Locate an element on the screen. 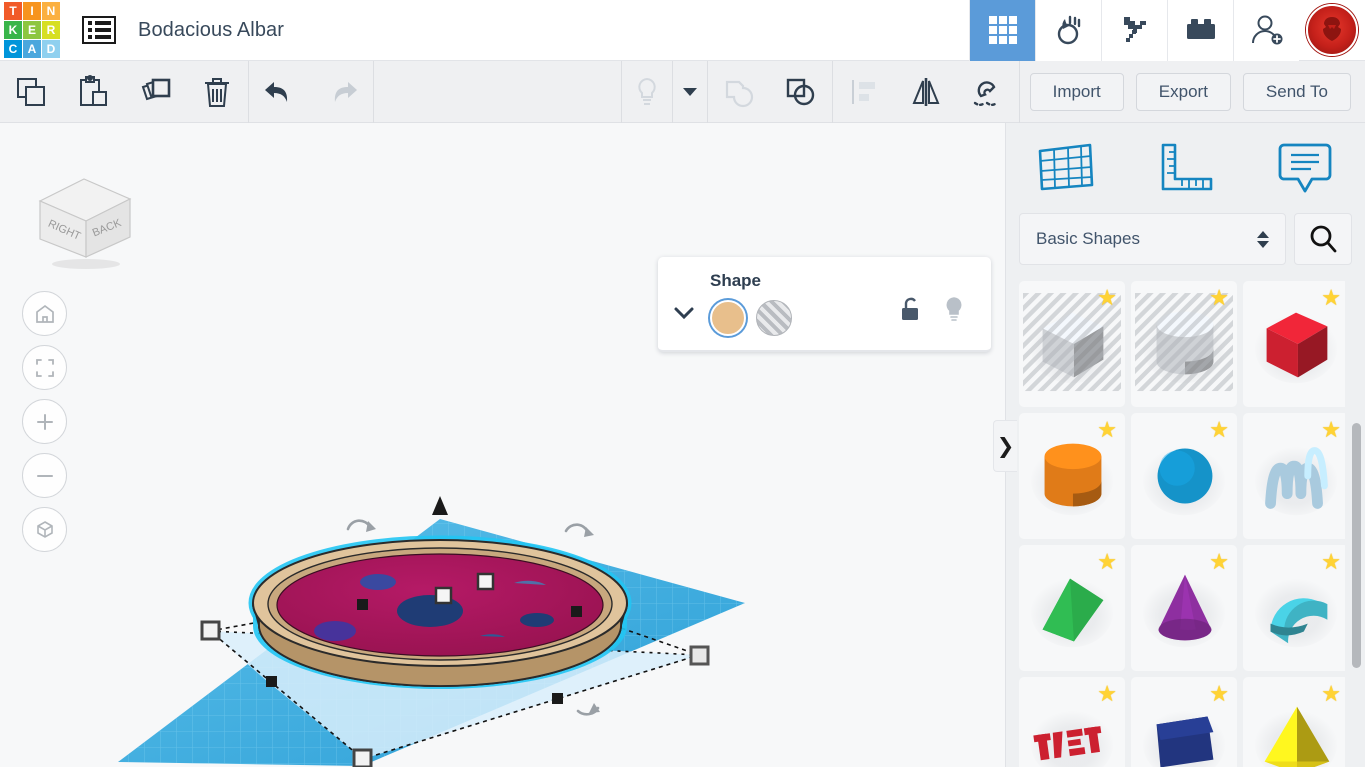 The height and width of the screenshot is (767, 1365). history-tool-group is located at coordinates (311, 92).